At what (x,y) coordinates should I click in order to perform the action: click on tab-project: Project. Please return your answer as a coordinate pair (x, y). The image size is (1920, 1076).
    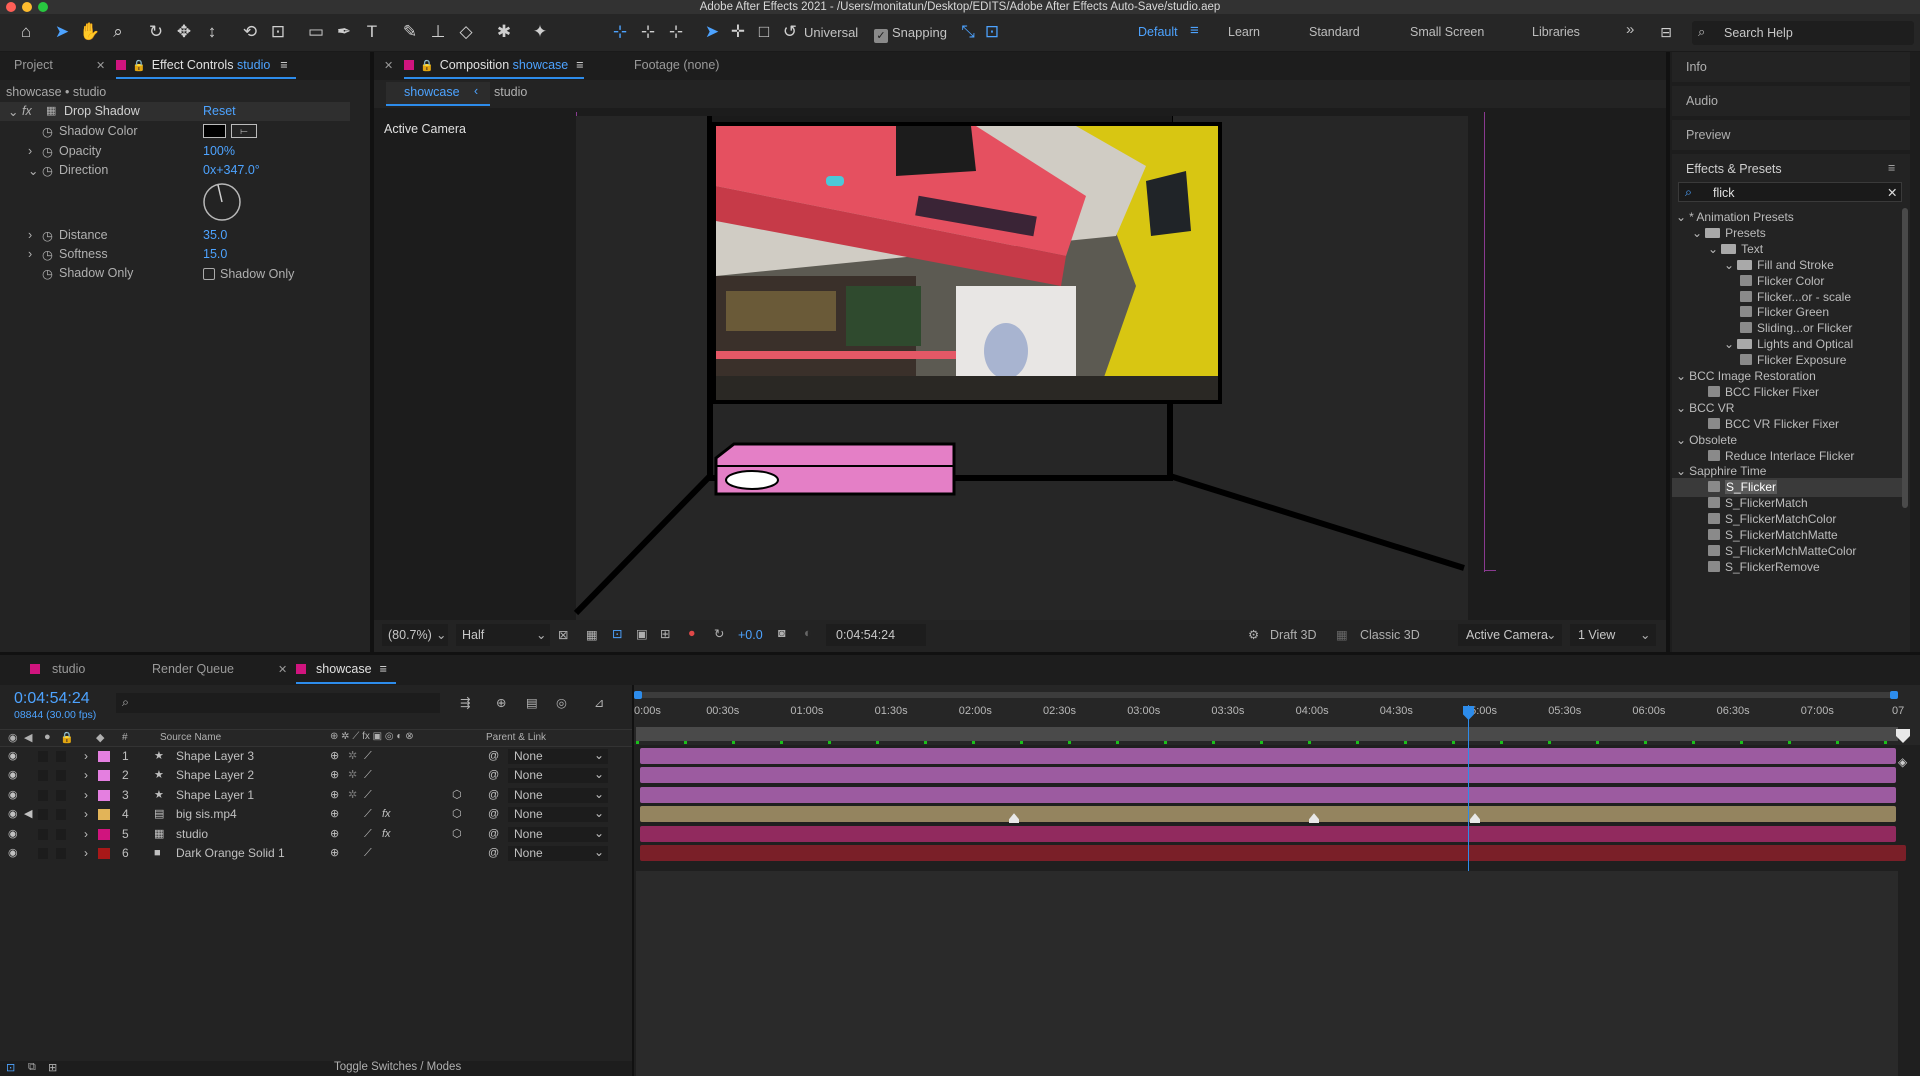
    Looking at the image, I should click on (33, 65).